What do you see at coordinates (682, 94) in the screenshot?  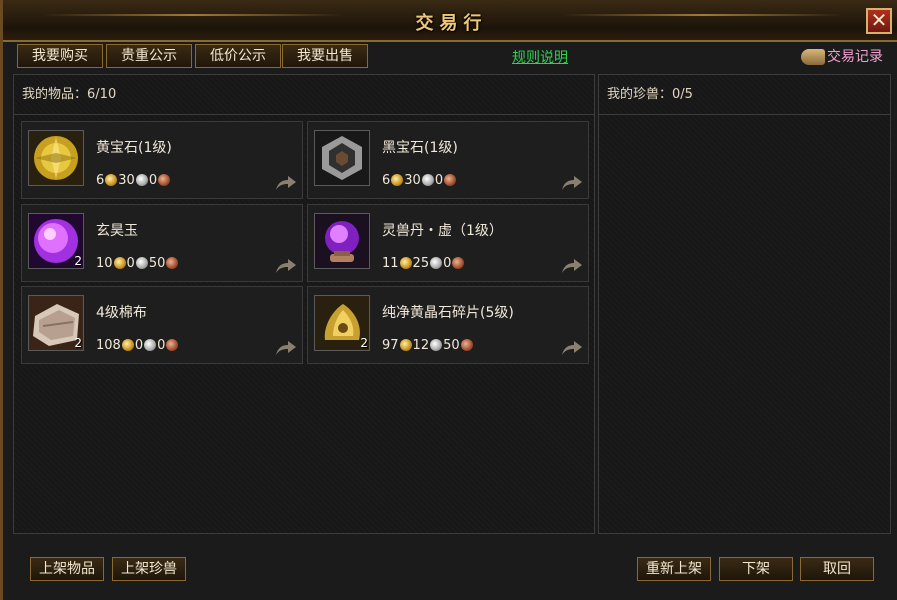 I see `my-pets-count: 0/5` at bounding box center [682, 94].